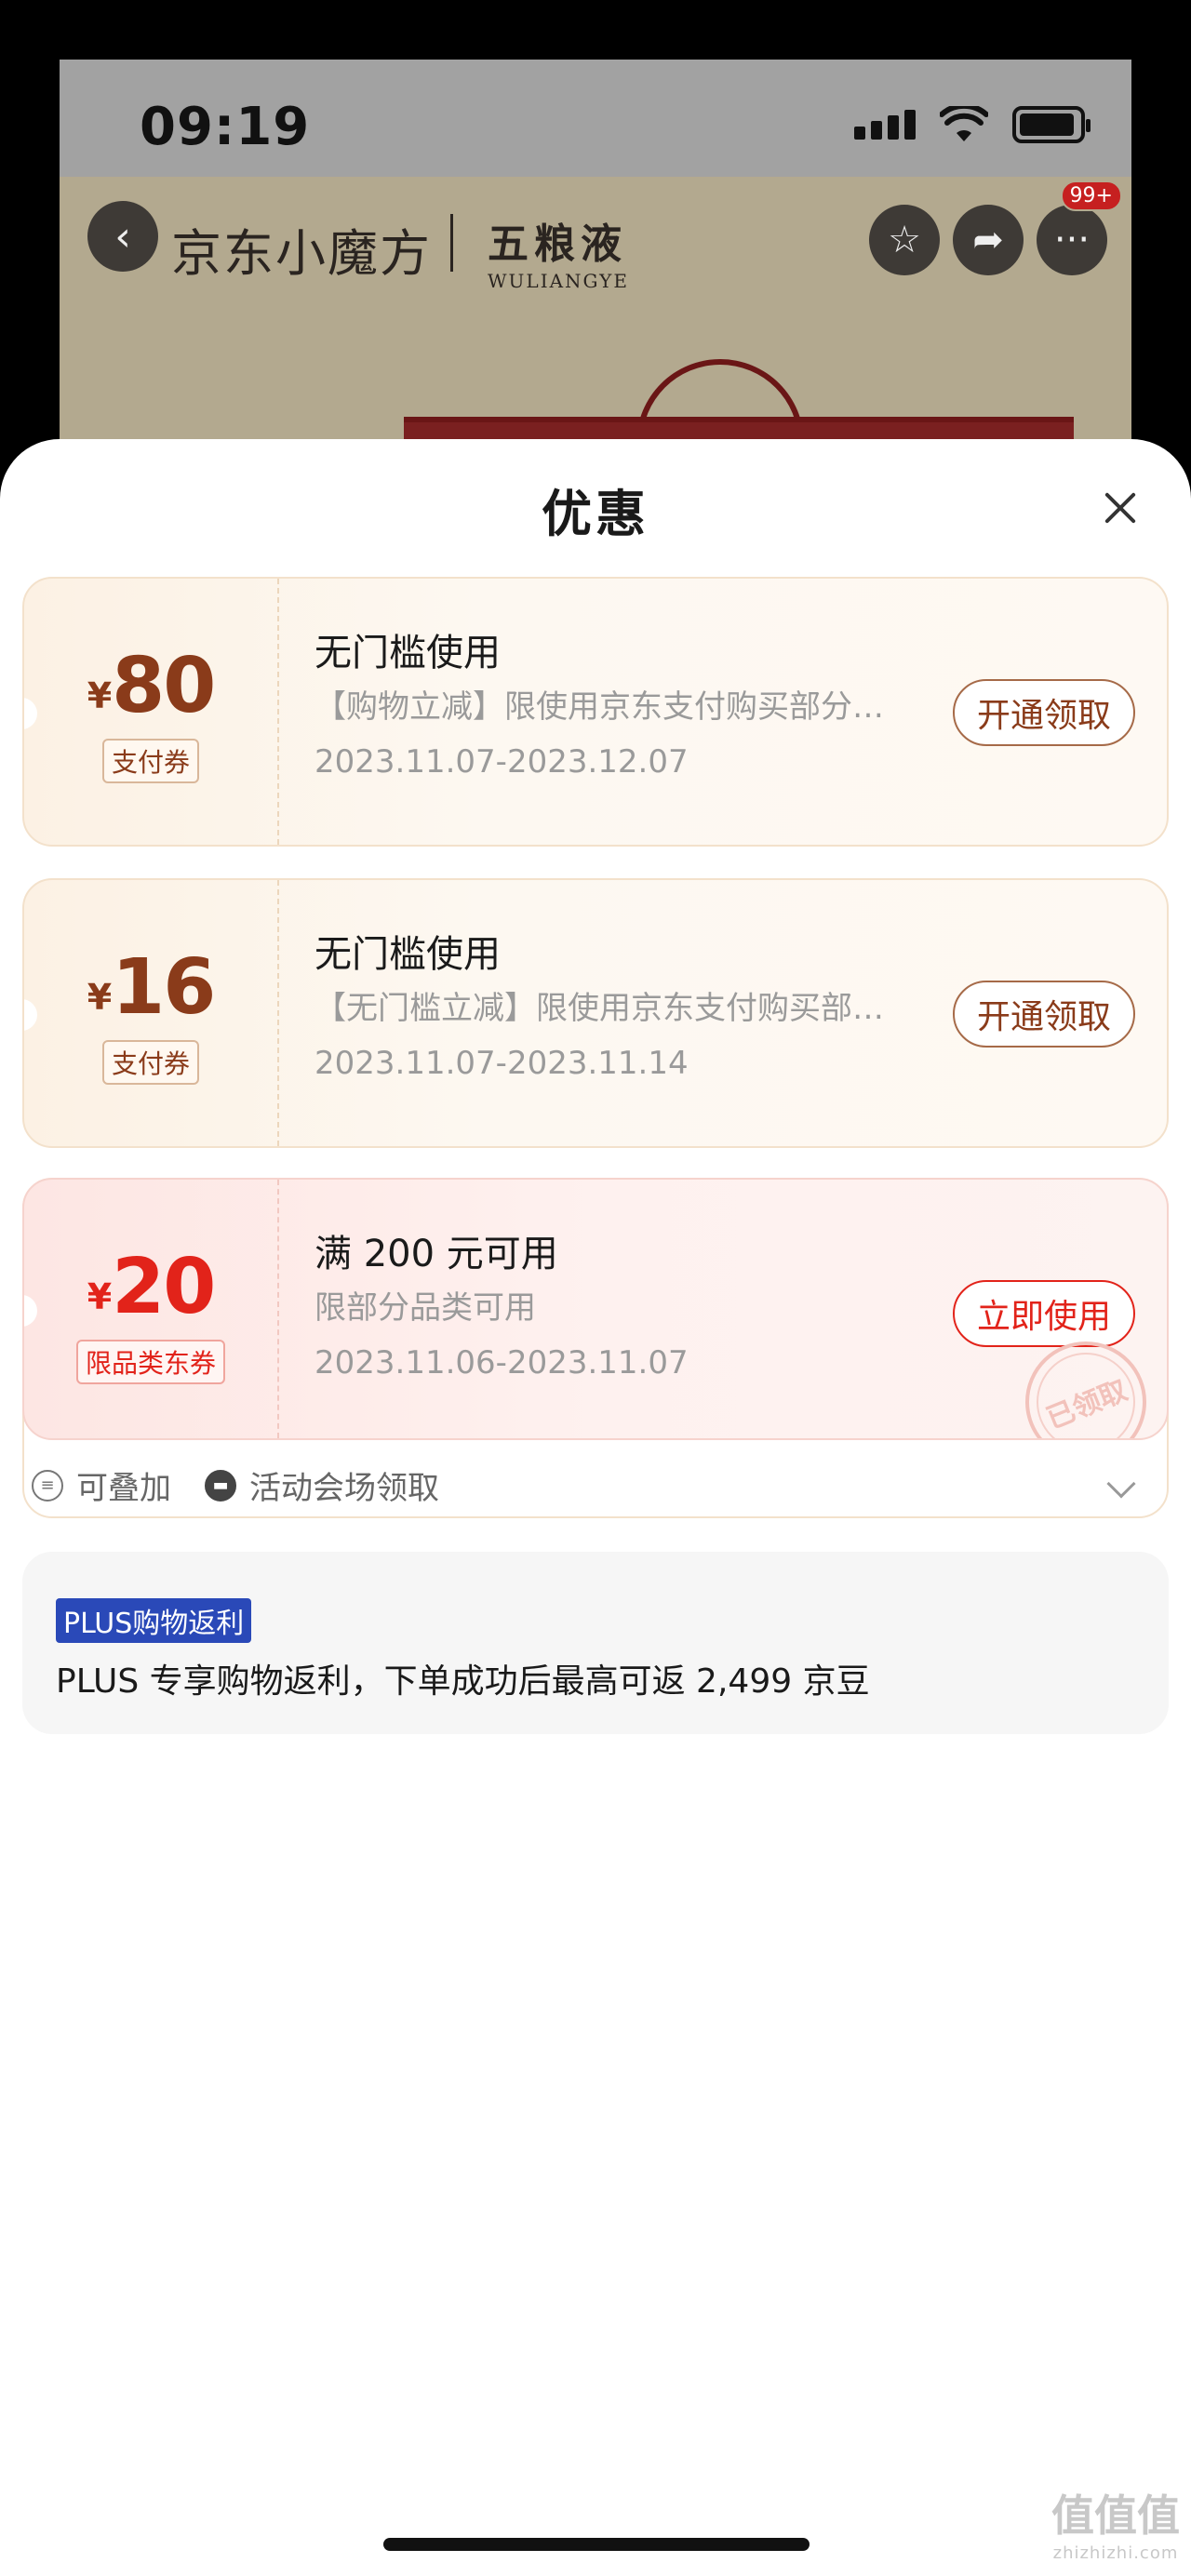 Image resolution: width=1191 pixels, height=2576 pixels. Describe the element at coordinates (1044, 1313) in the screenshot. I see `use-now-button: 立即使用` at that location.